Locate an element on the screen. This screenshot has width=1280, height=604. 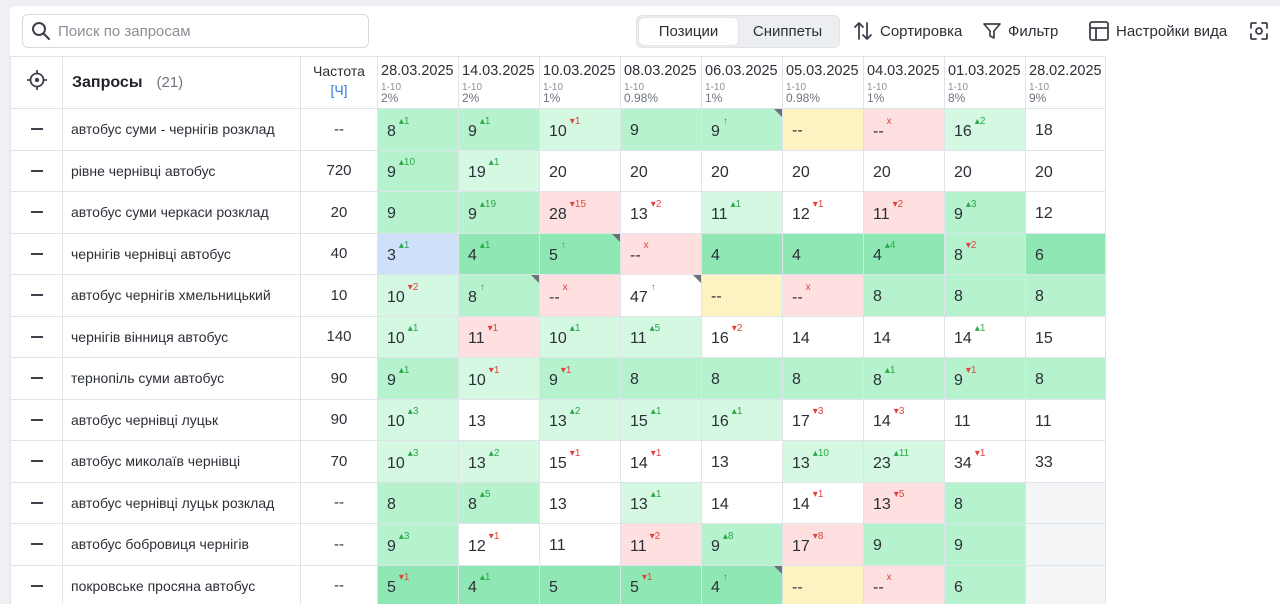
search-input is located at coordinates (203, 31).